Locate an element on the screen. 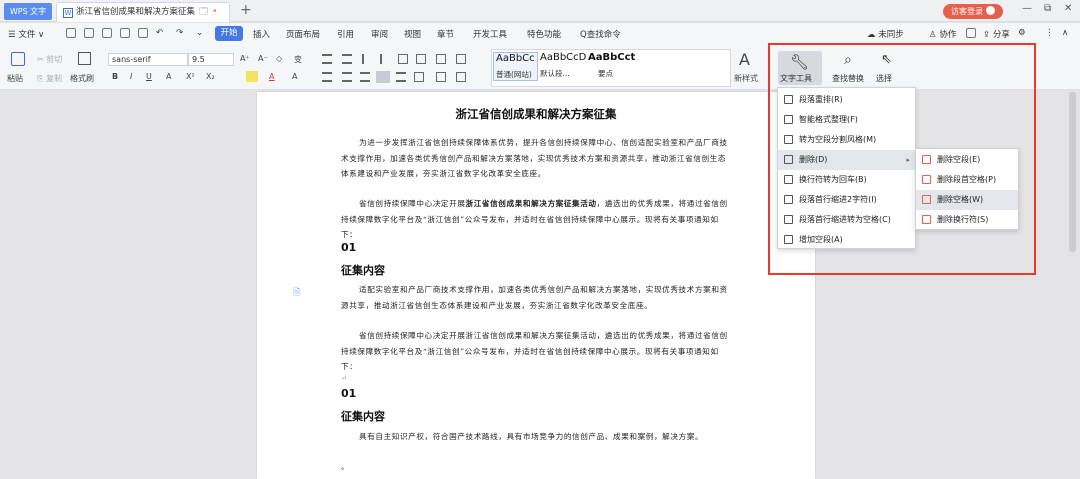 This screenshot has width=1080, height=479. tab-references: 引用 is located at coordinates (345, 34).